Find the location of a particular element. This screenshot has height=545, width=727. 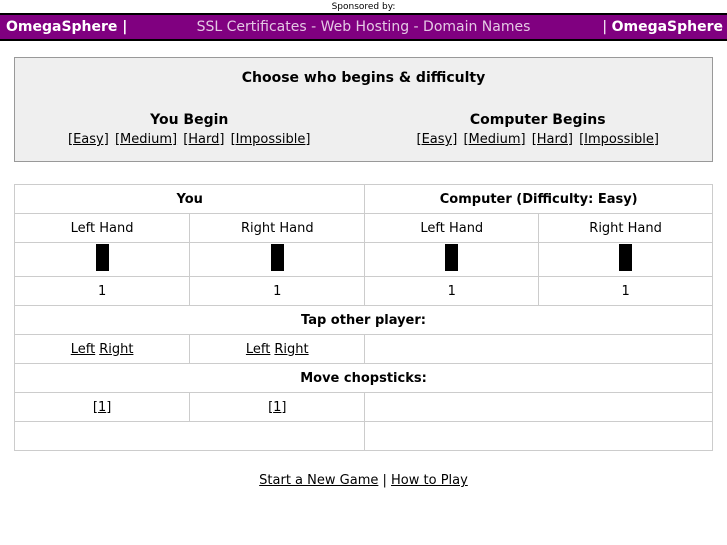

player-left-chopstick-group is located at coordinates (102, 259).